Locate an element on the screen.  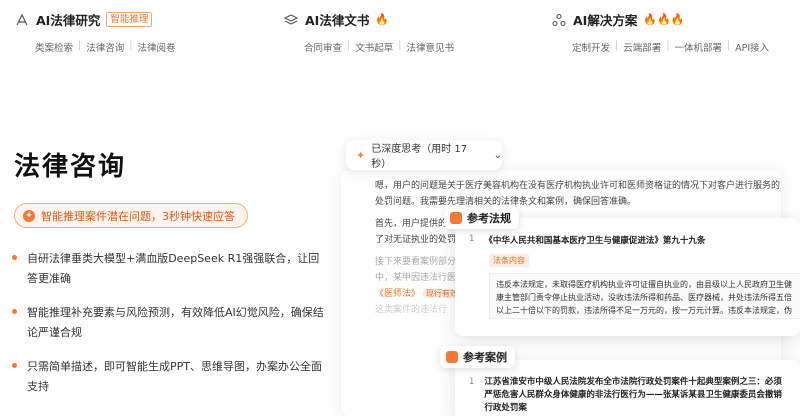
section-title: 参考法规 is located at coordinates (489, 218).